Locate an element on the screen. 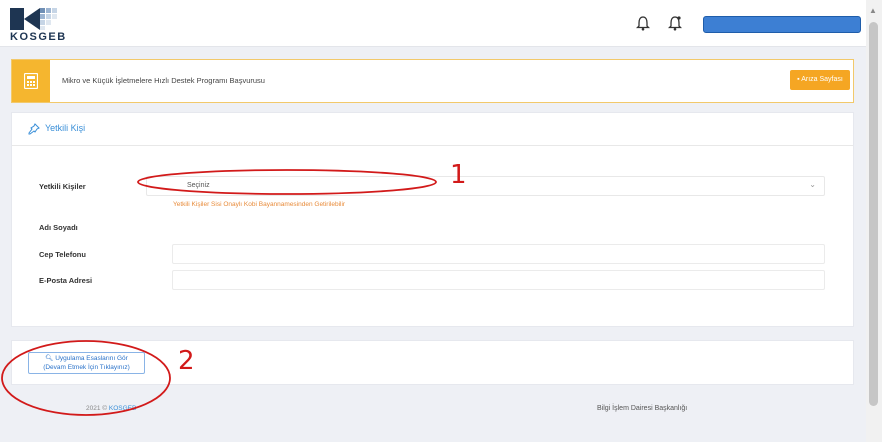 The height and width of the screenshot is (442, 882). annotation-number-1: 1 is located at coordinates (458, 175).